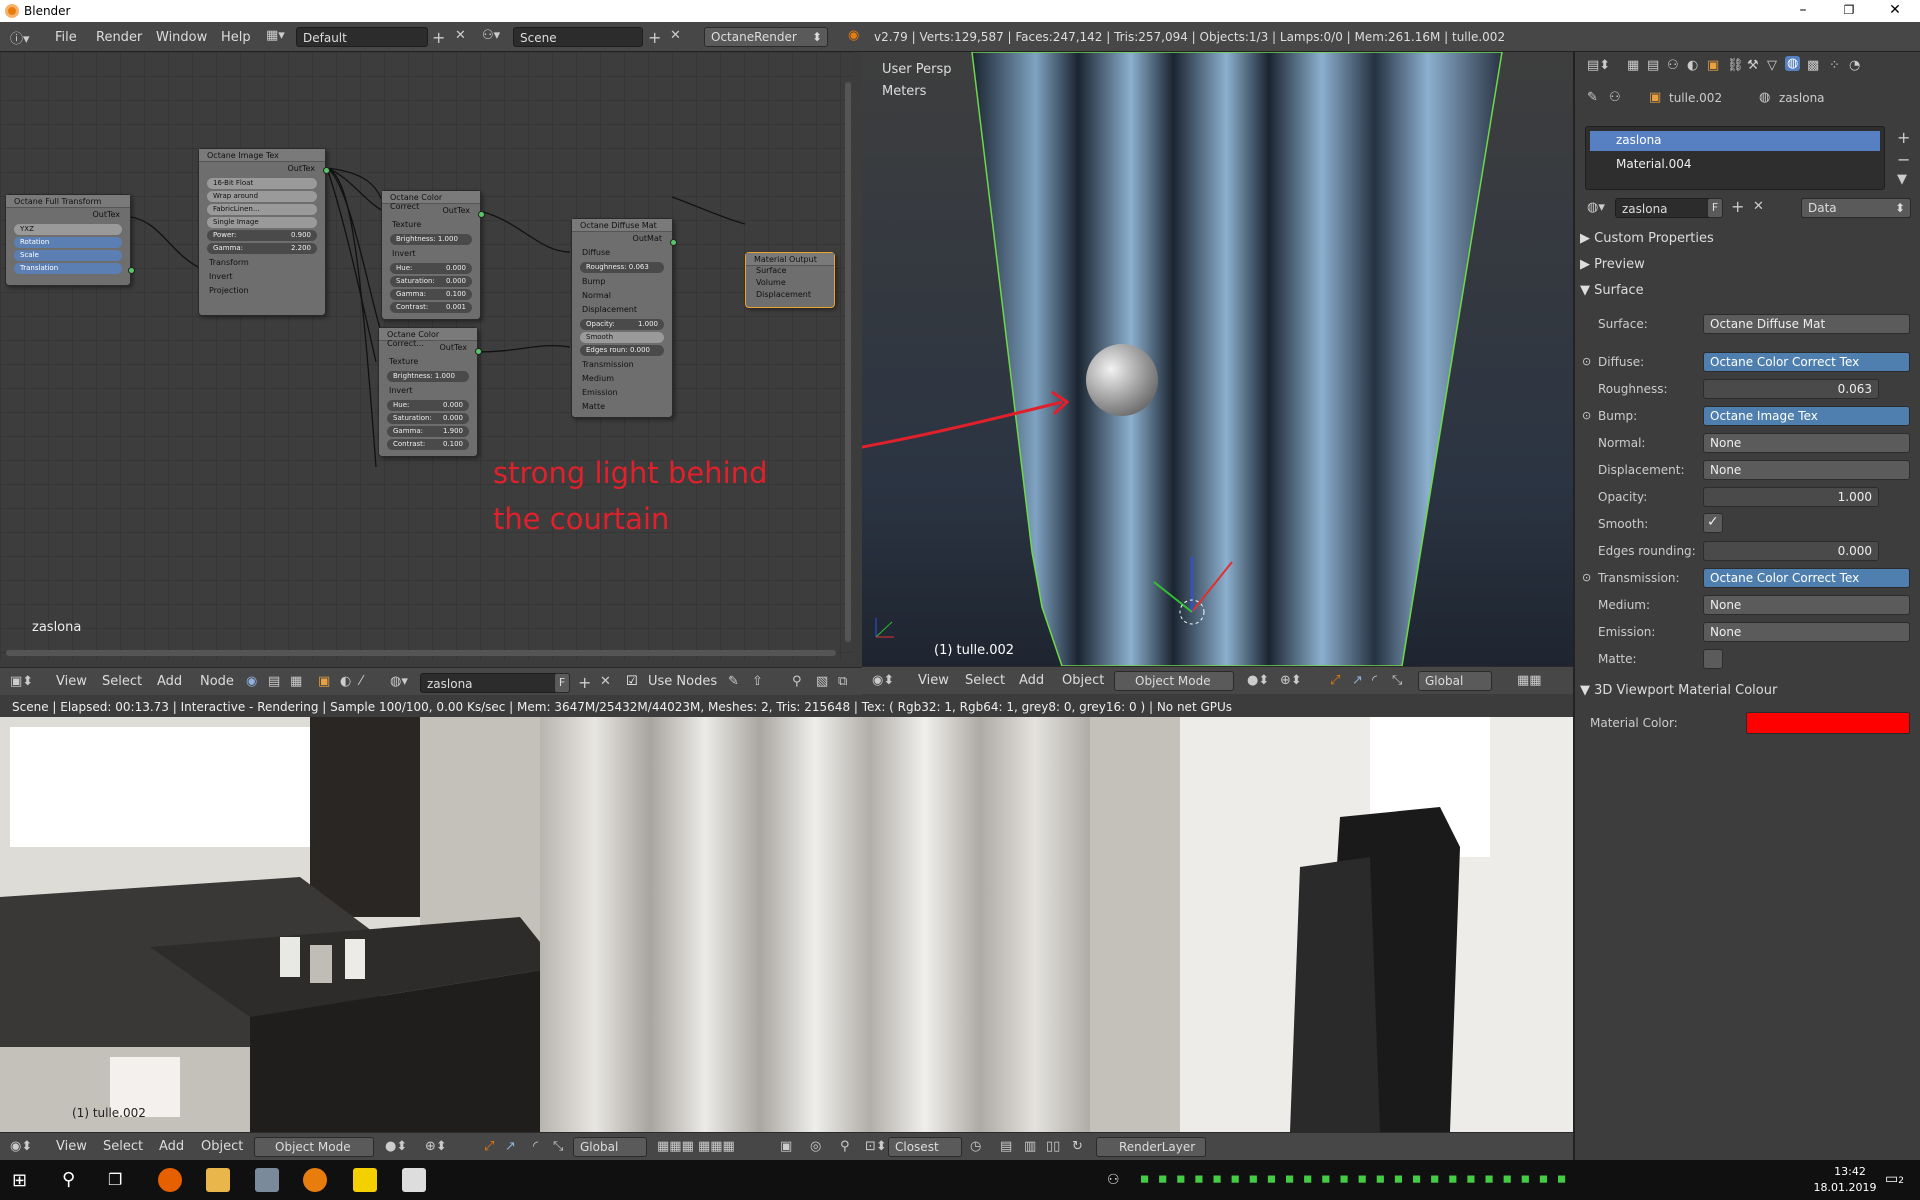 This screenshot has height=1200, width=1920. Describe the element at coordinates (170, 1180) in the screenshot. I see `firefox-icon` at that location.